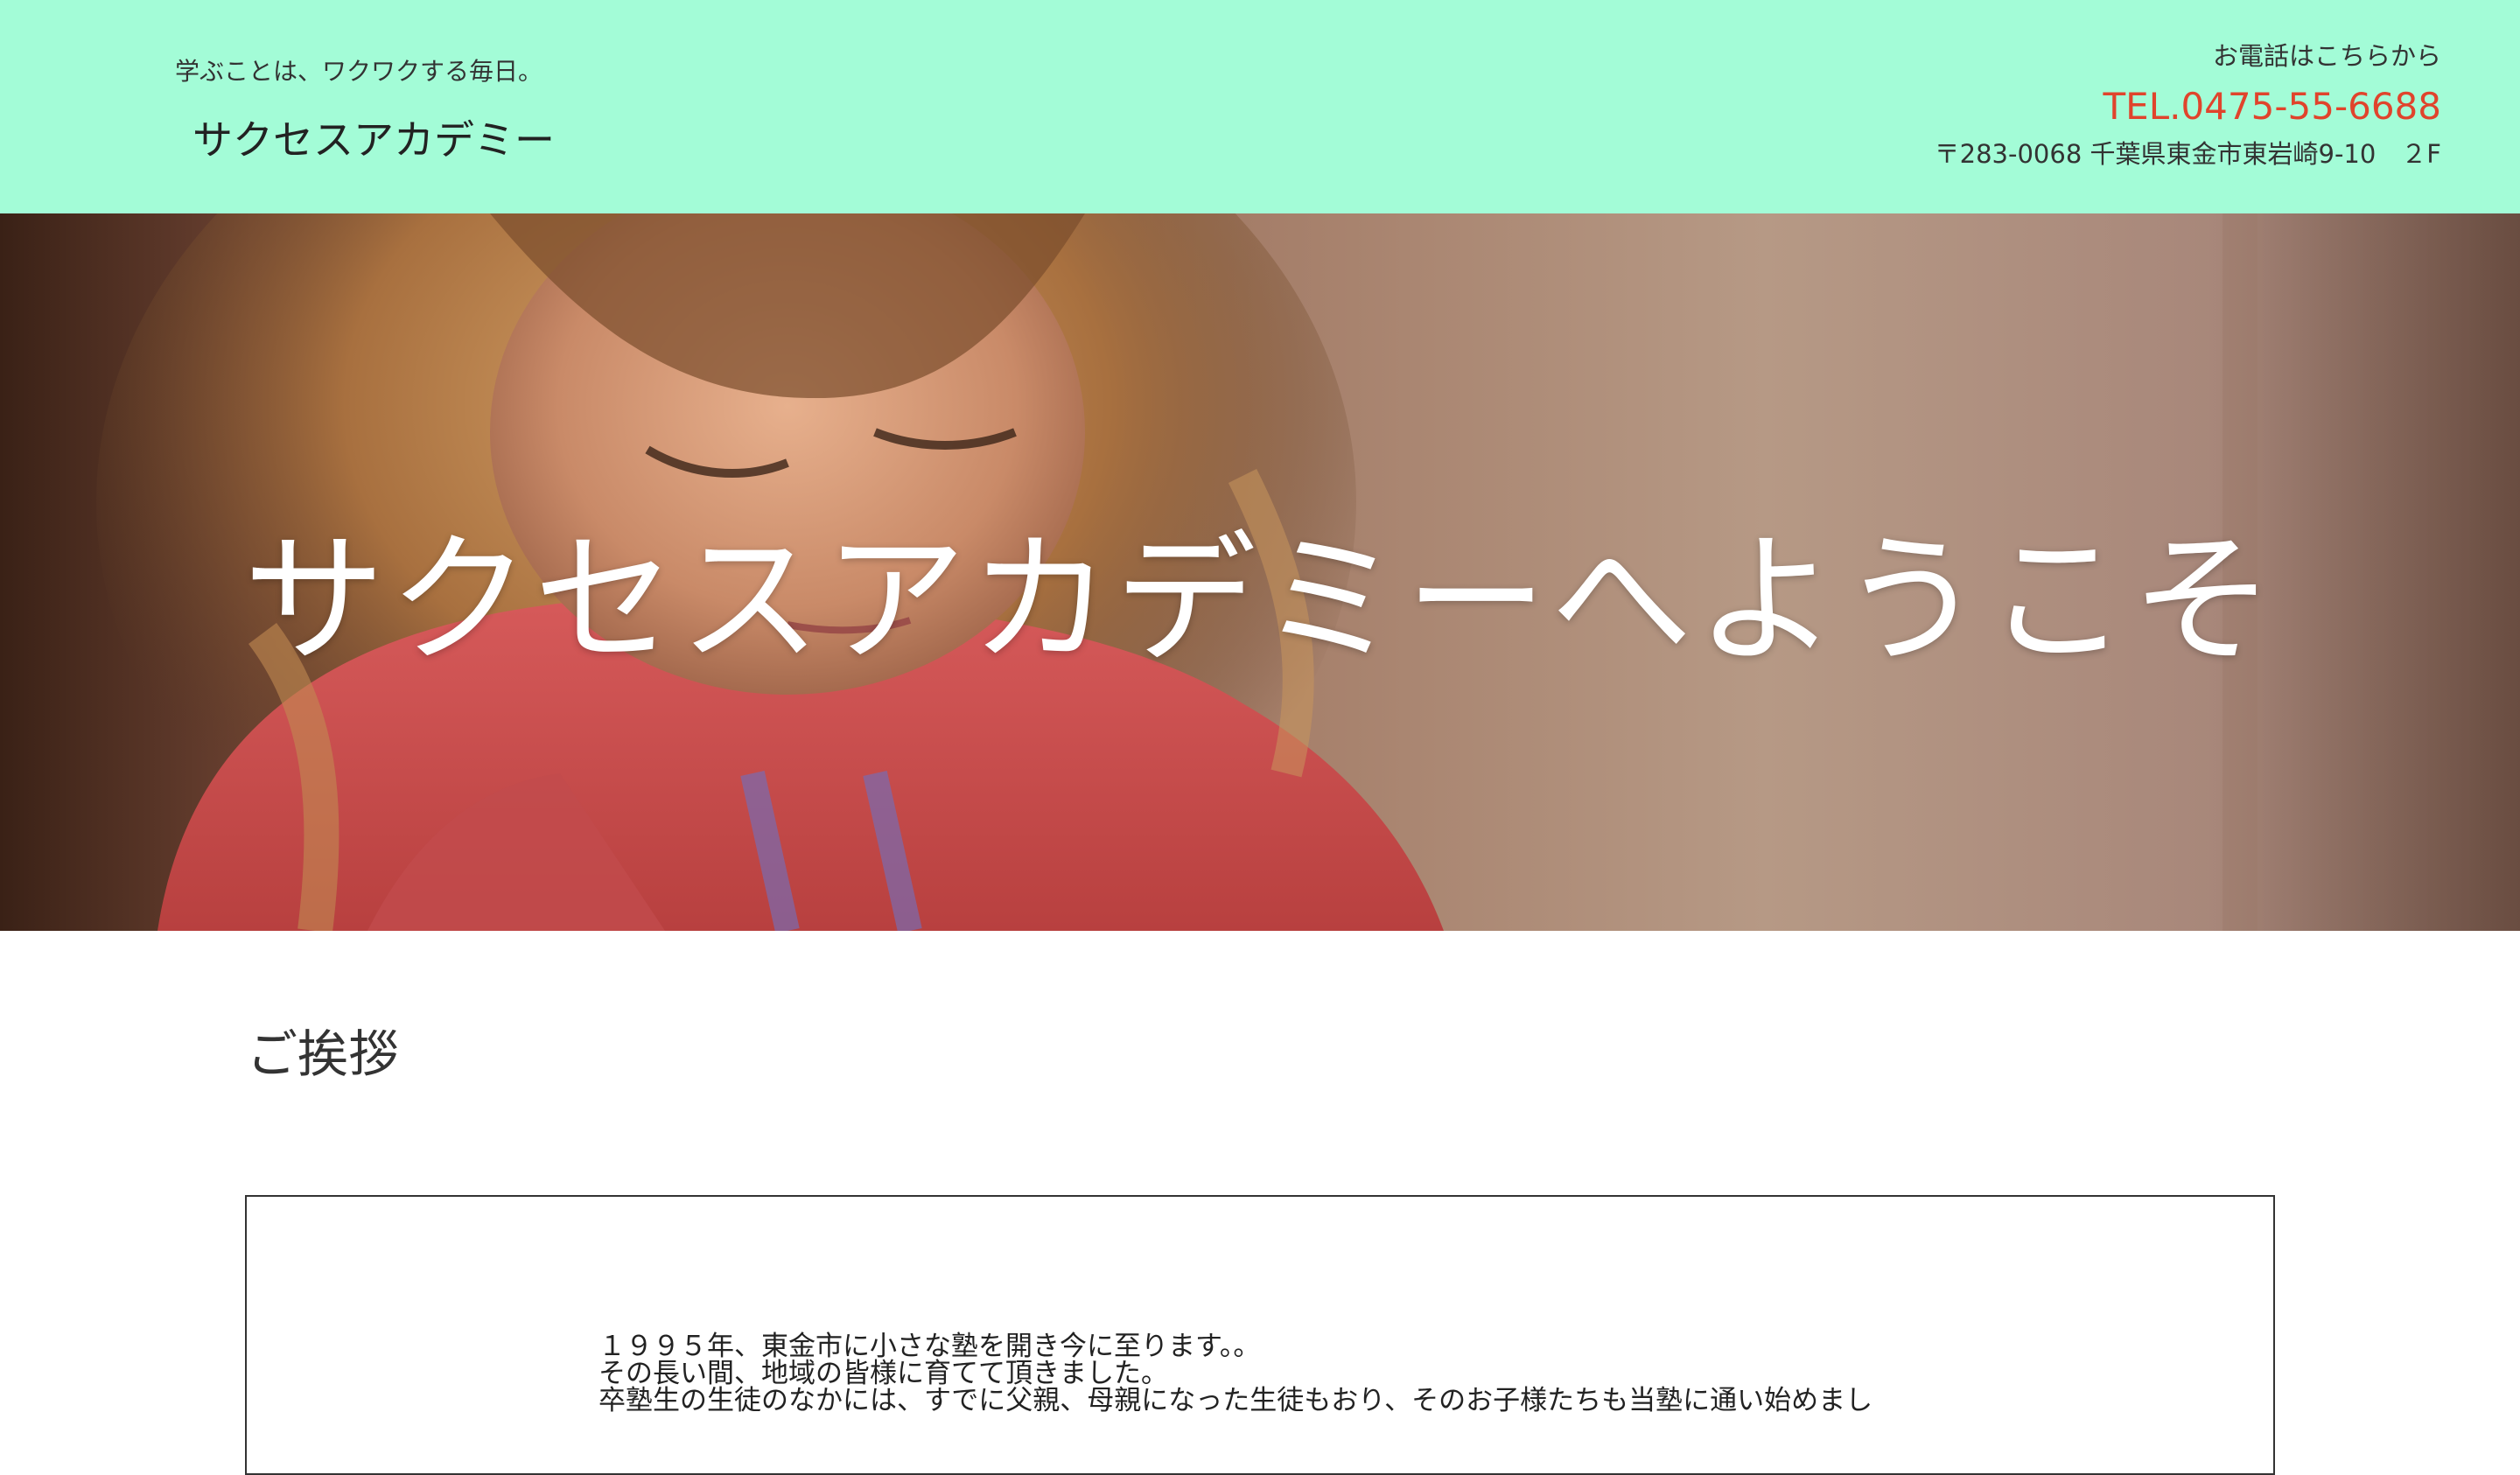  What do you see at coordinates (1260, 601) in the screenshot?
I see `hero-title: サクセスアカデミーへようこそ` at bounding box center [1260, 601].